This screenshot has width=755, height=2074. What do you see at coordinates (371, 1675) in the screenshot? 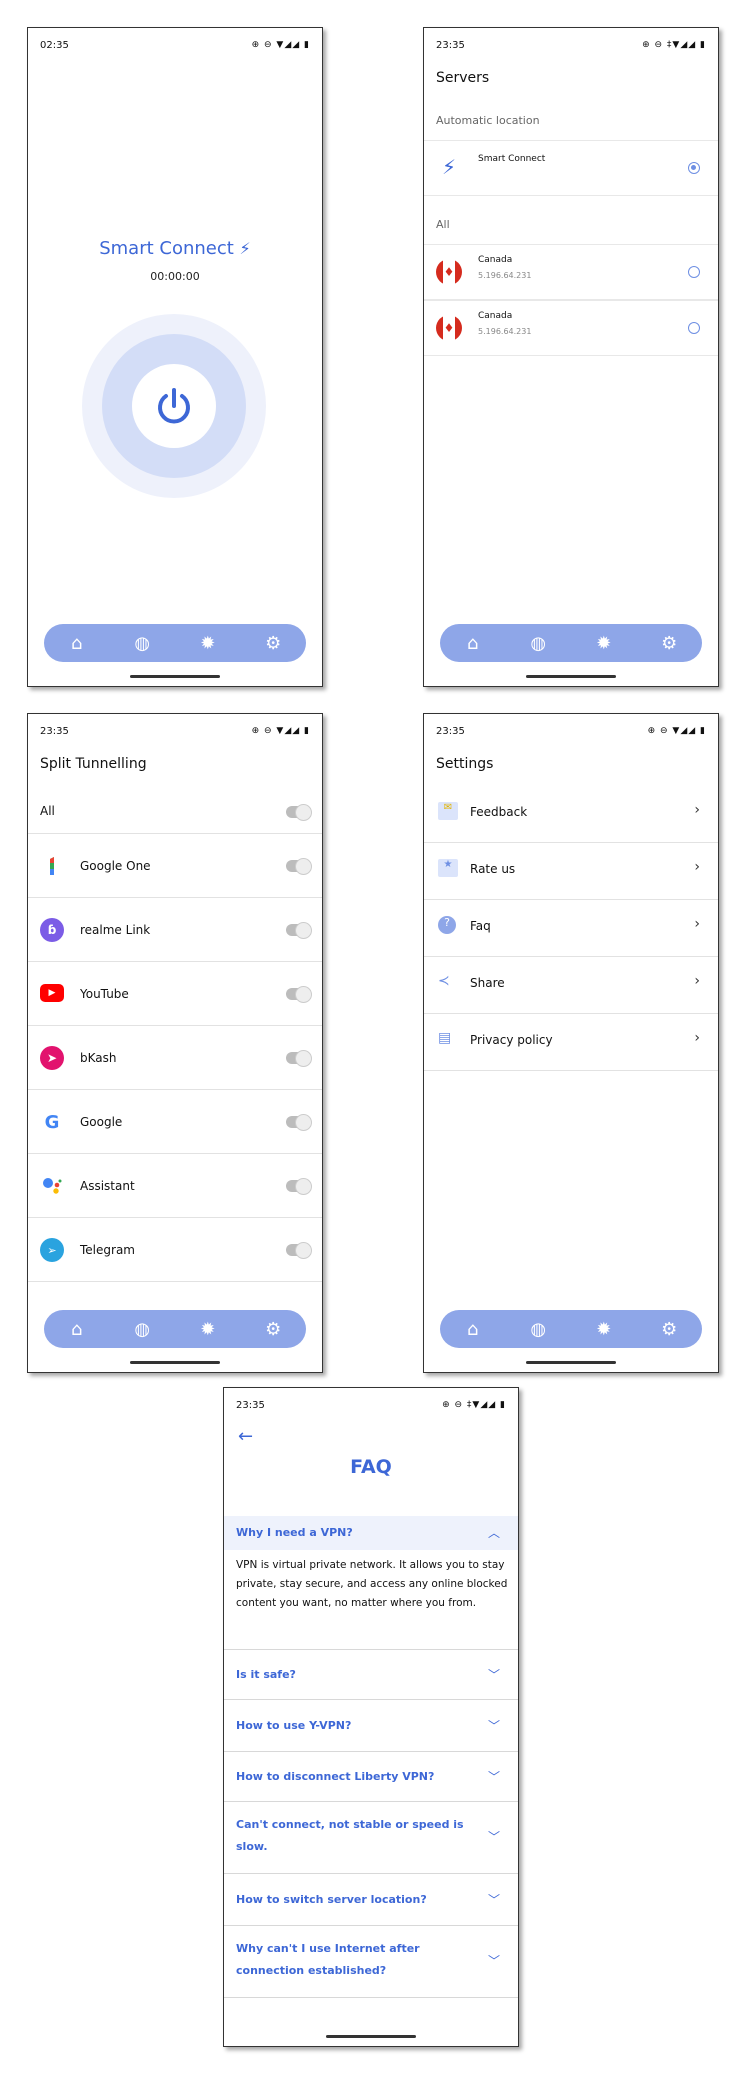
I see `faq-item: Is it safe? ﹀` at bounding box center [371, 1675].